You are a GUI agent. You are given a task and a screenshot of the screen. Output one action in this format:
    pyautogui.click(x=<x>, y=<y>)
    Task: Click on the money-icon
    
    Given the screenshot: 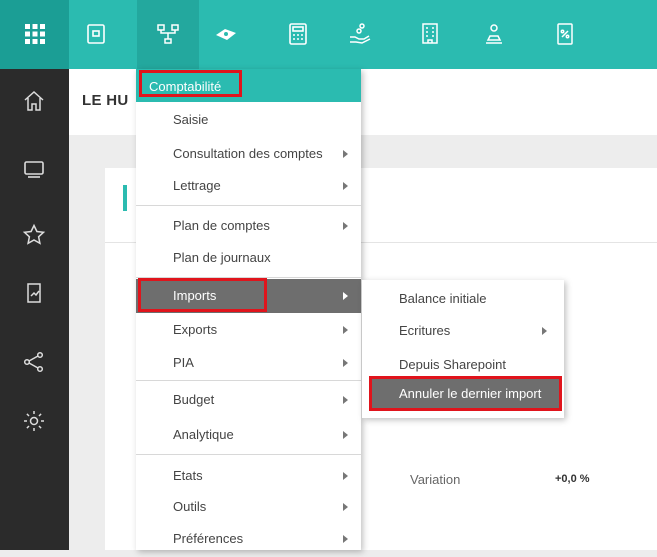 What is the action you would take?
    pyautogui.click(x=226, y=34)
    